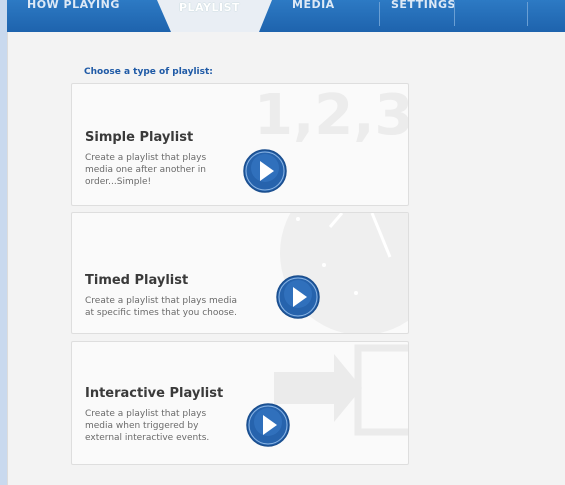  Describe the element at coordinates (313, 16) in the screenshot. I see `tab-media: MEDIA` at that location.